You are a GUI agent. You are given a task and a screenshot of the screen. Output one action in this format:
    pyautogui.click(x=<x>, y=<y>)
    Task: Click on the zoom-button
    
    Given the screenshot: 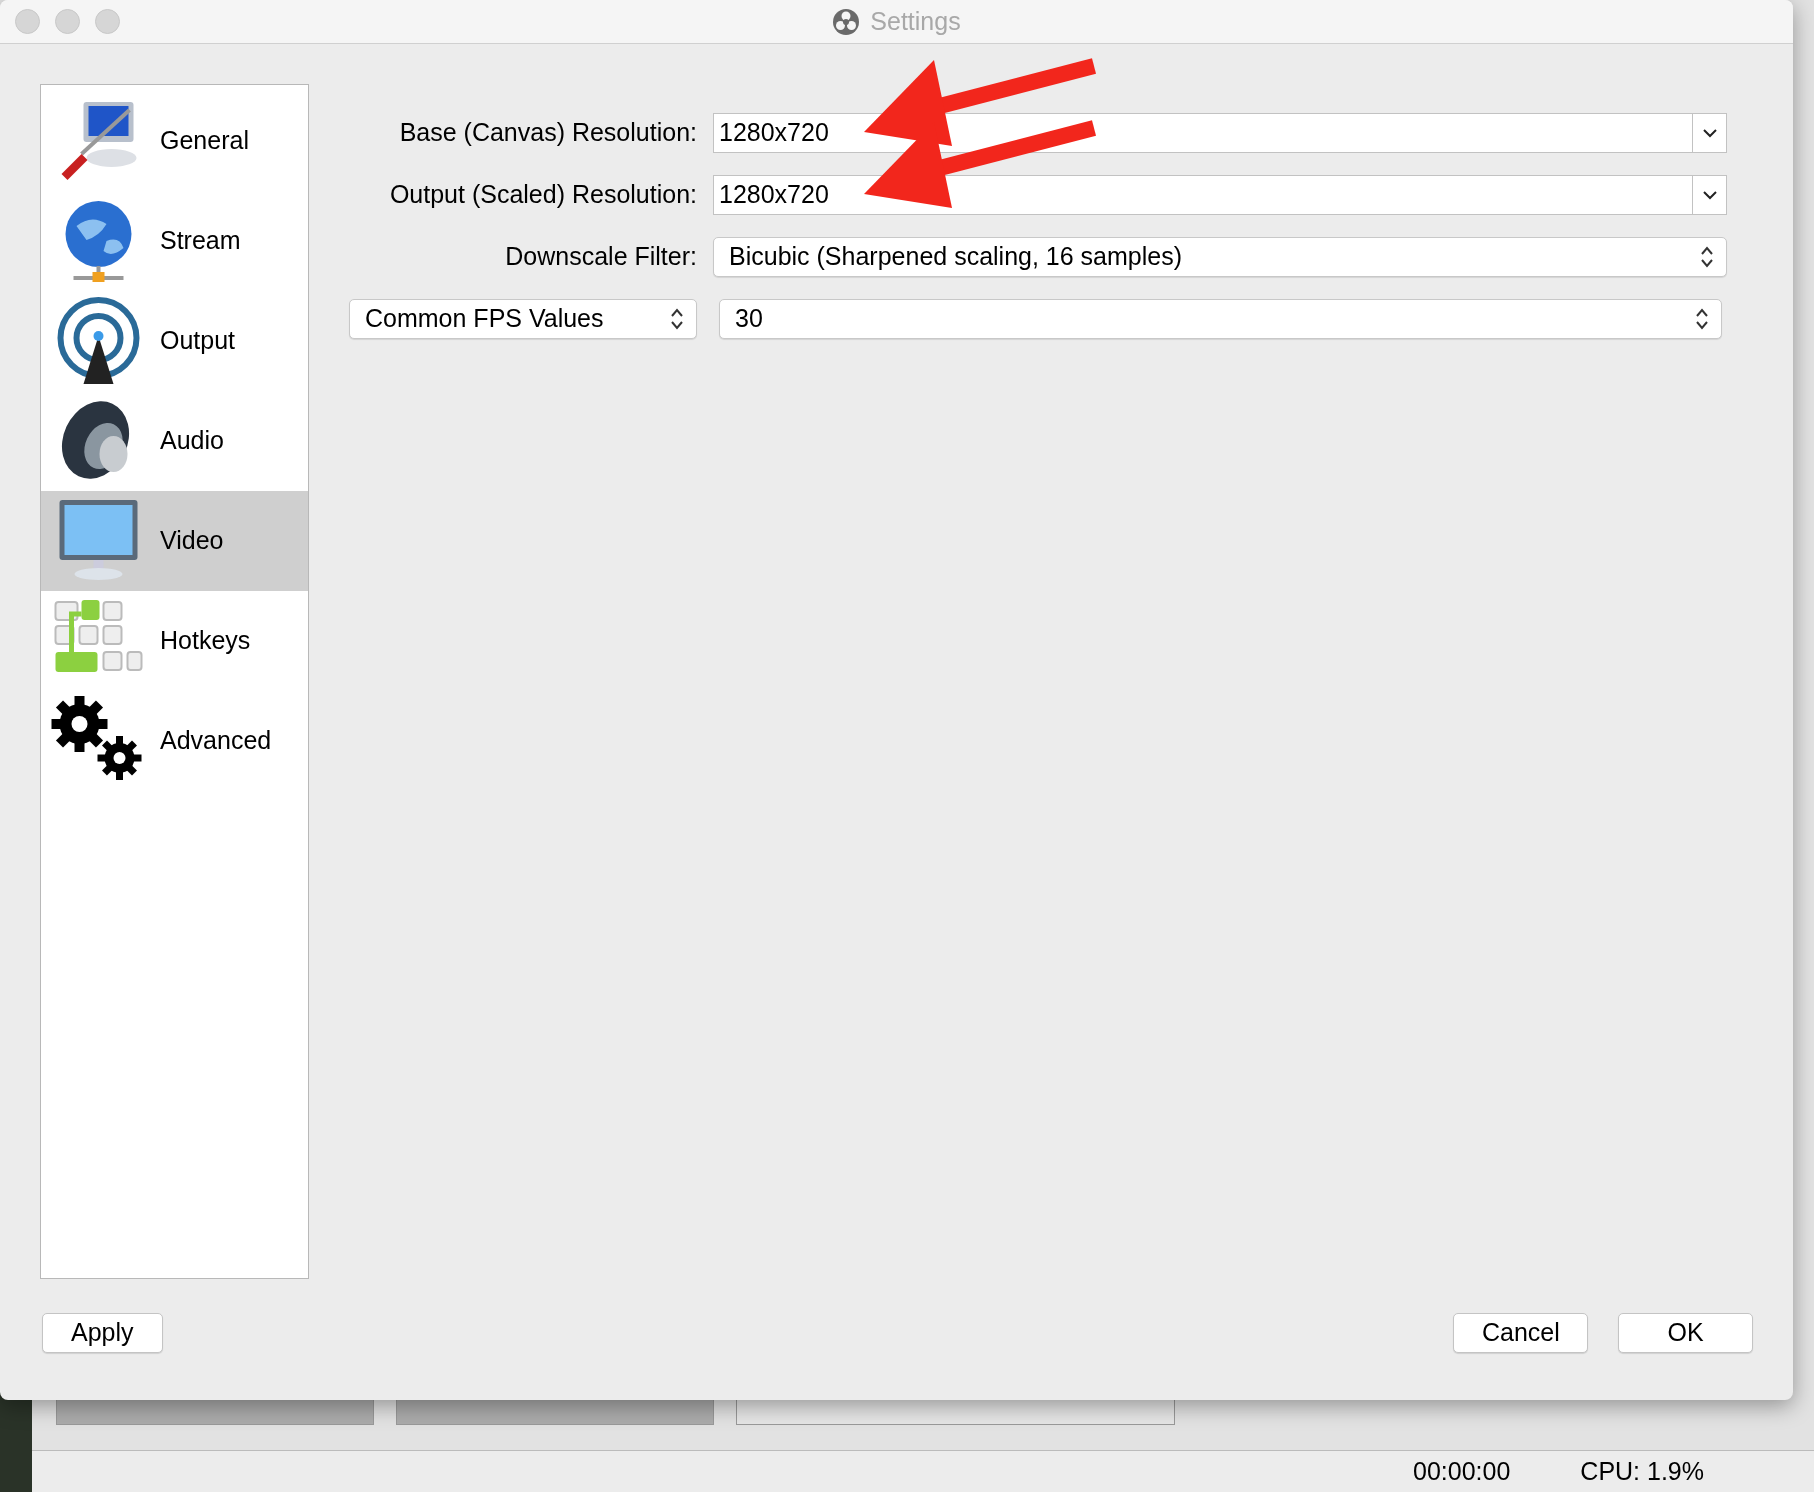 What is the action you would take?
    pyautogui.click(x=107, y=21)
    